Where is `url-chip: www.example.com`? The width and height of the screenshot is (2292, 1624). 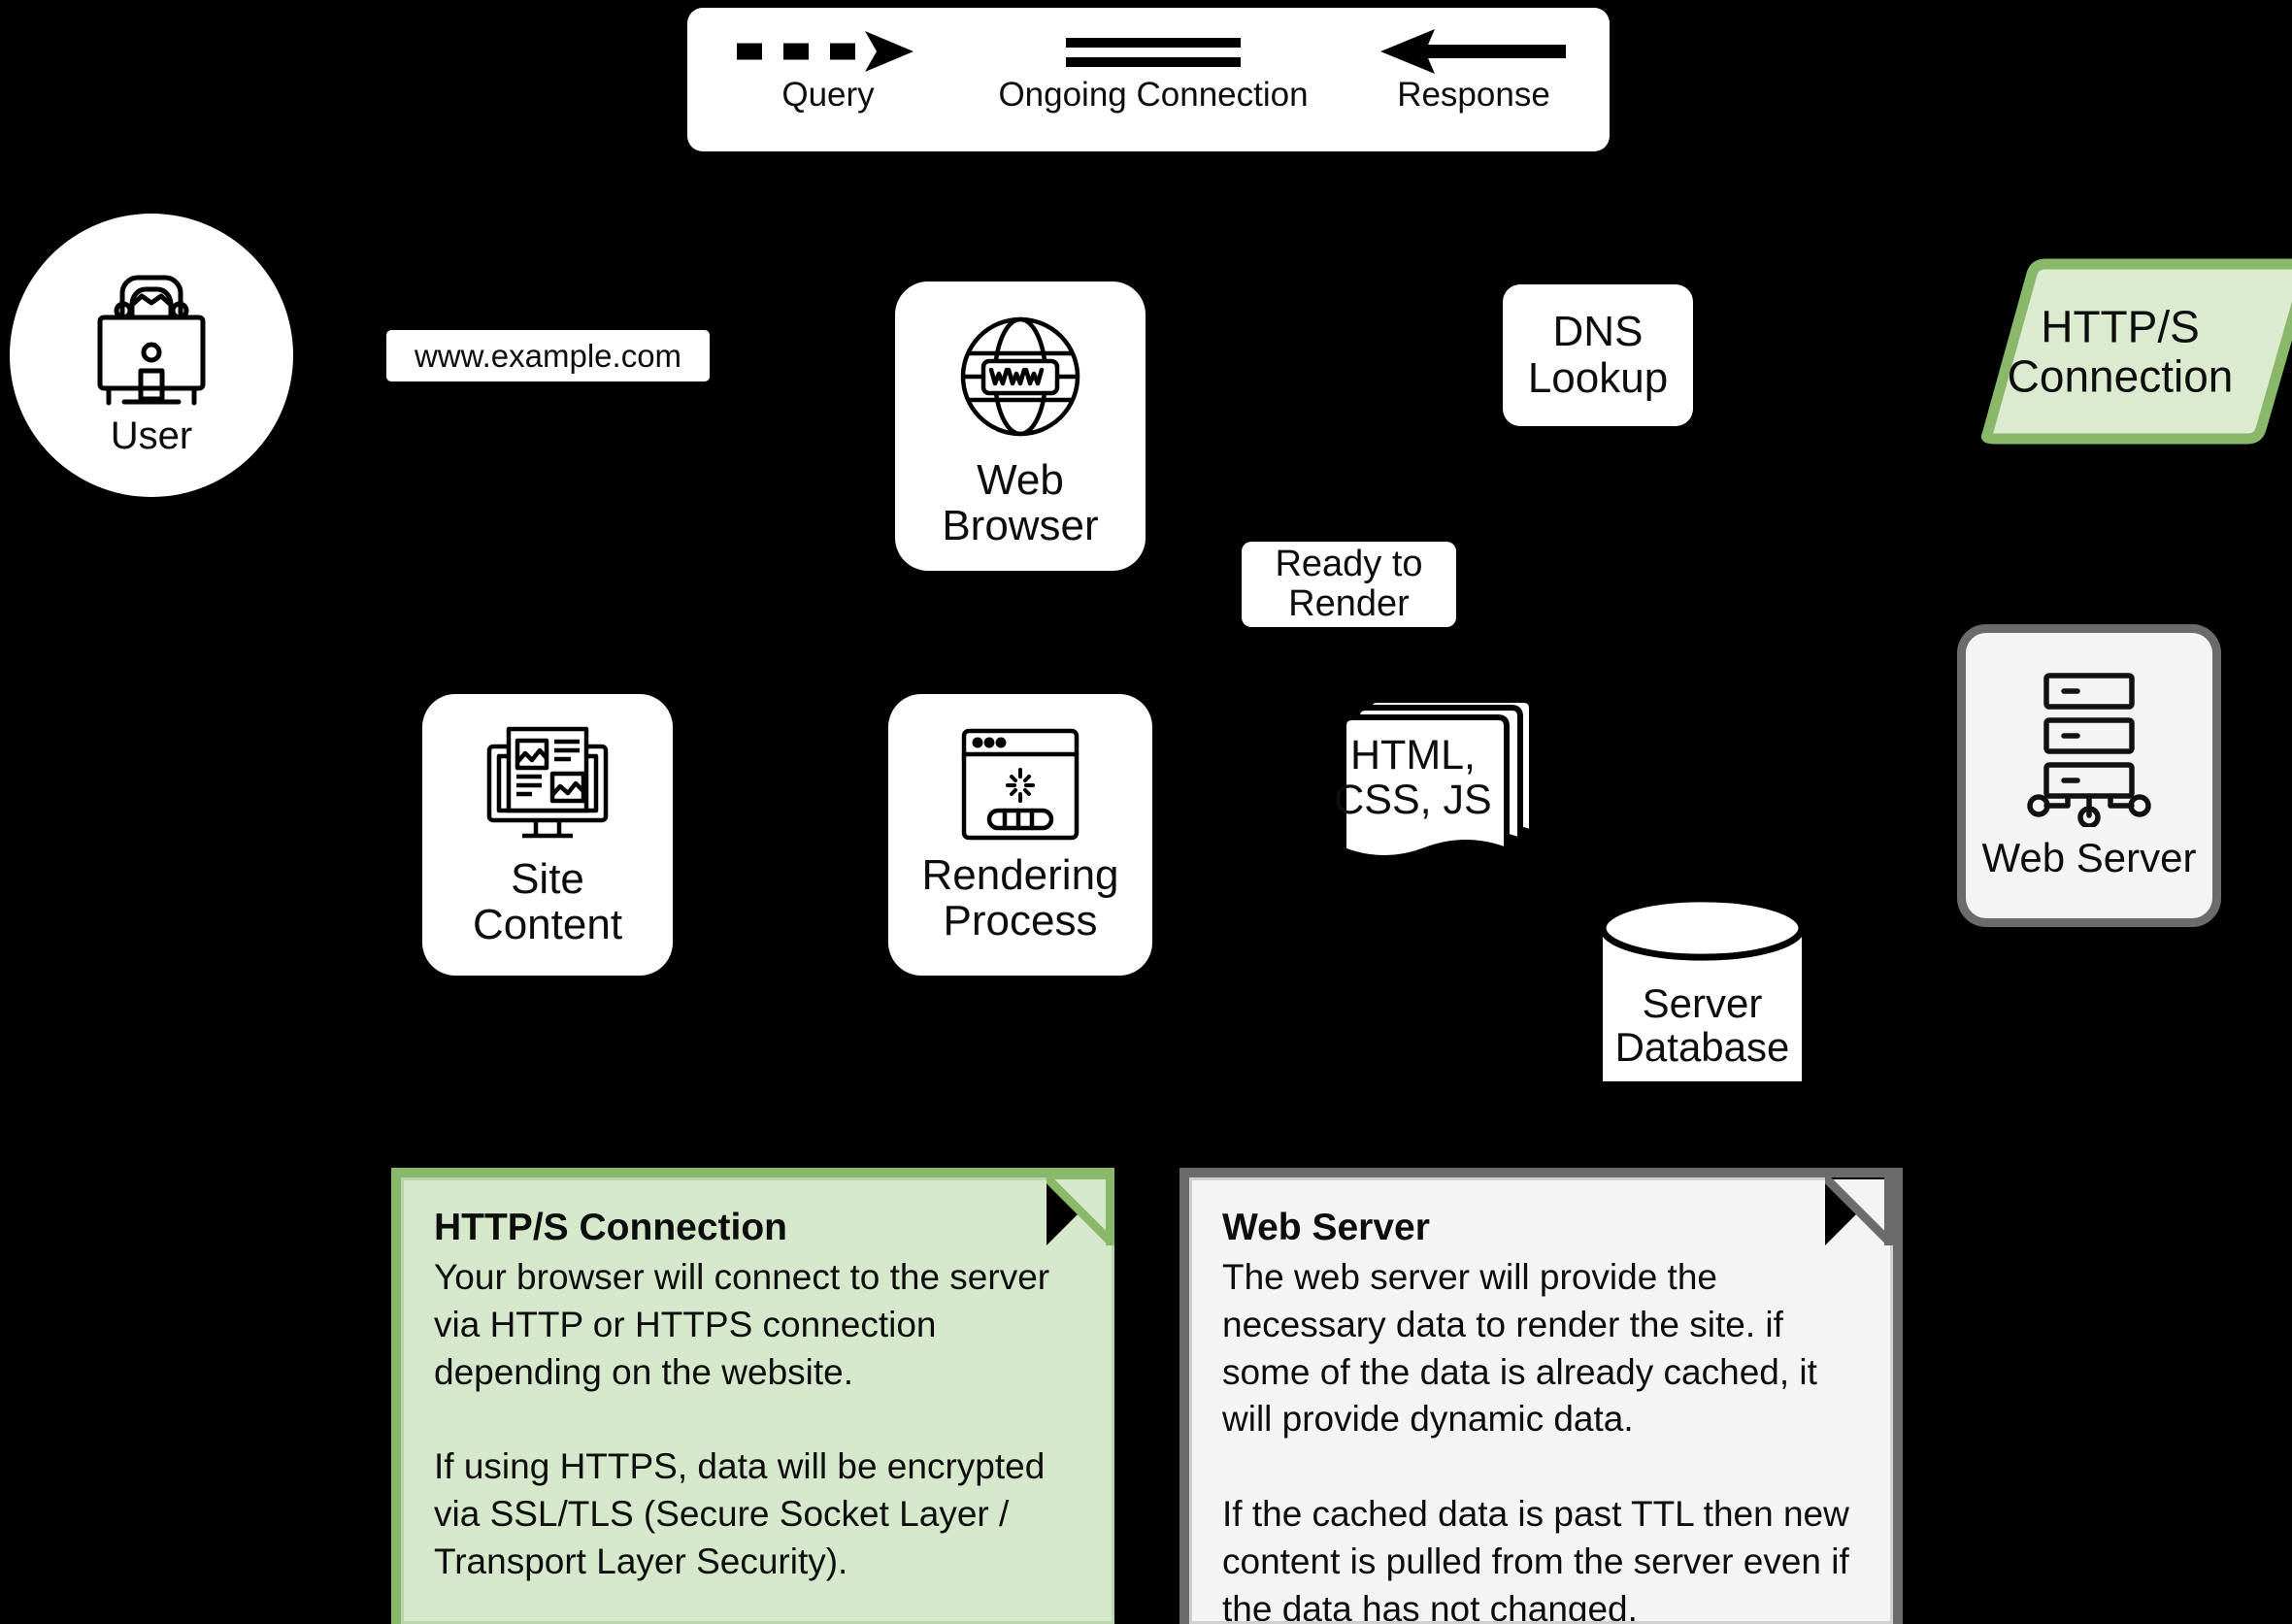 url-chip: www.example.com is located at coordinates (548, 355).